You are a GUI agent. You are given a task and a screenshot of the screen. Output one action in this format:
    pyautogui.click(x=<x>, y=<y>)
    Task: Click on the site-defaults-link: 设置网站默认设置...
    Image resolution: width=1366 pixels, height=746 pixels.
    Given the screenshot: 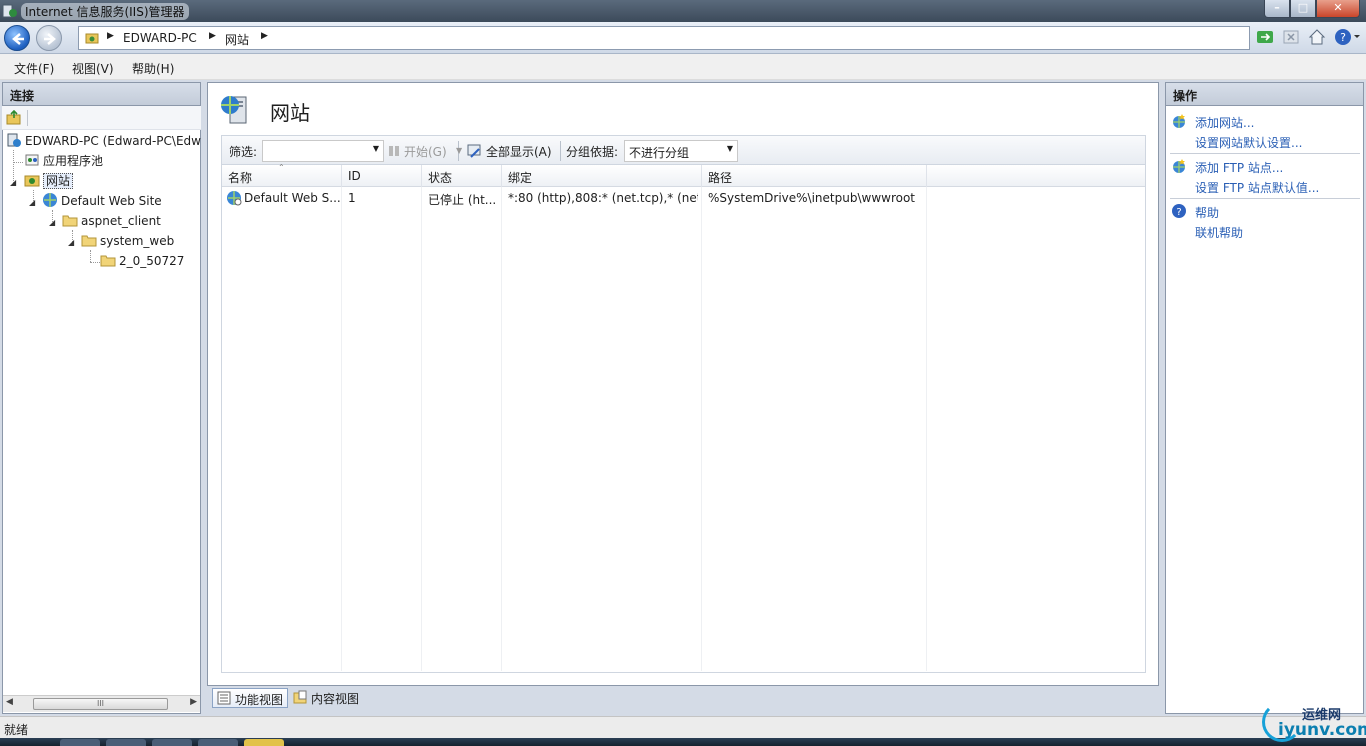 What is the action you would take?
    pyautogui.click(x=1248, y=142)
    